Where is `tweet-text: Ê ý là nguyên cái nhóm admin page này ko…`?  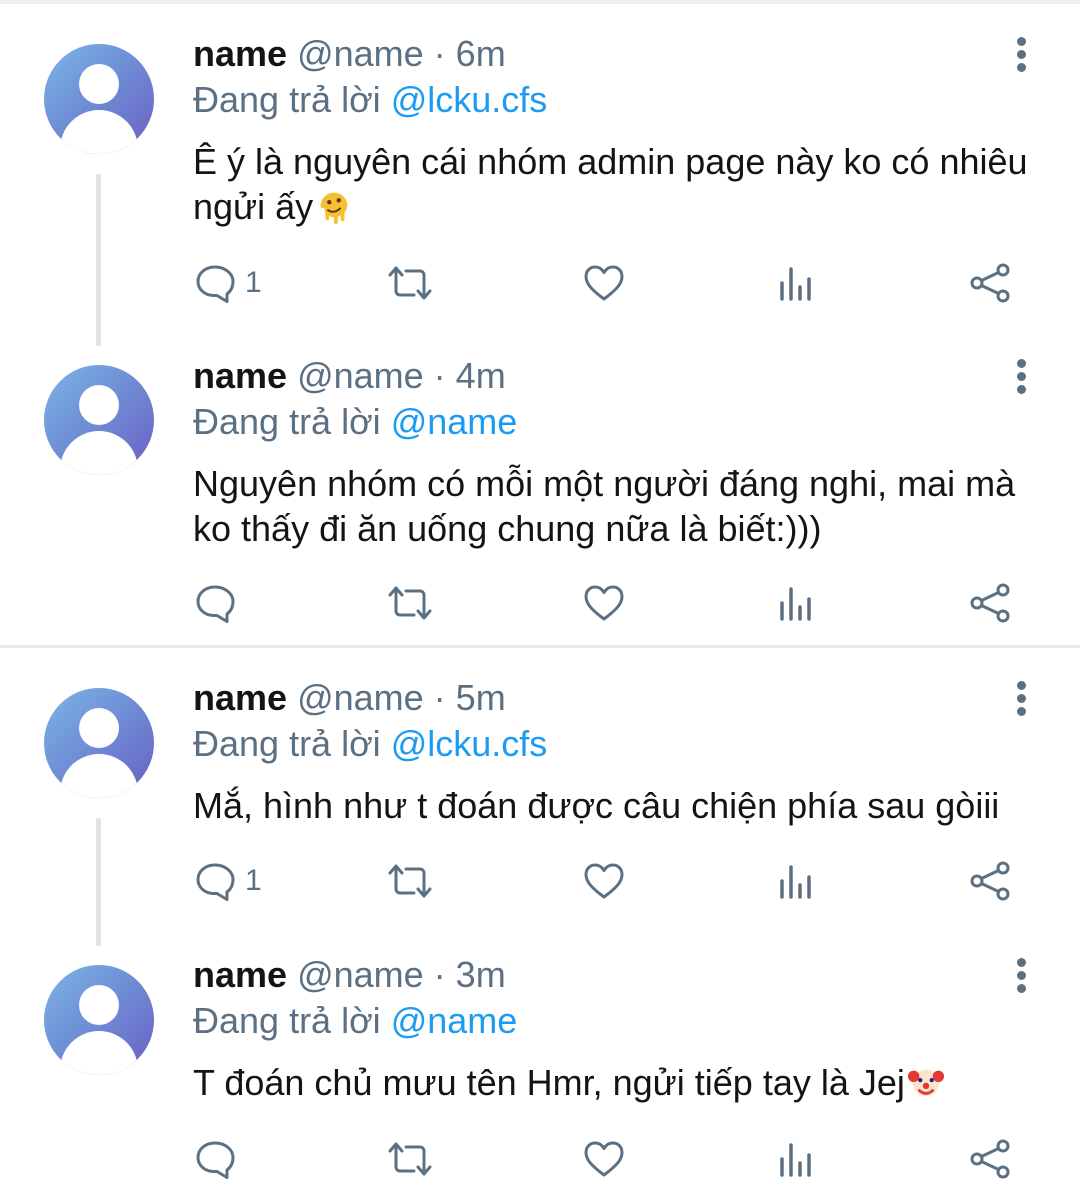
tweet-text: Ê ý là nguyên cái nhóm admin page này ko… is located at coordinates (623, 184).